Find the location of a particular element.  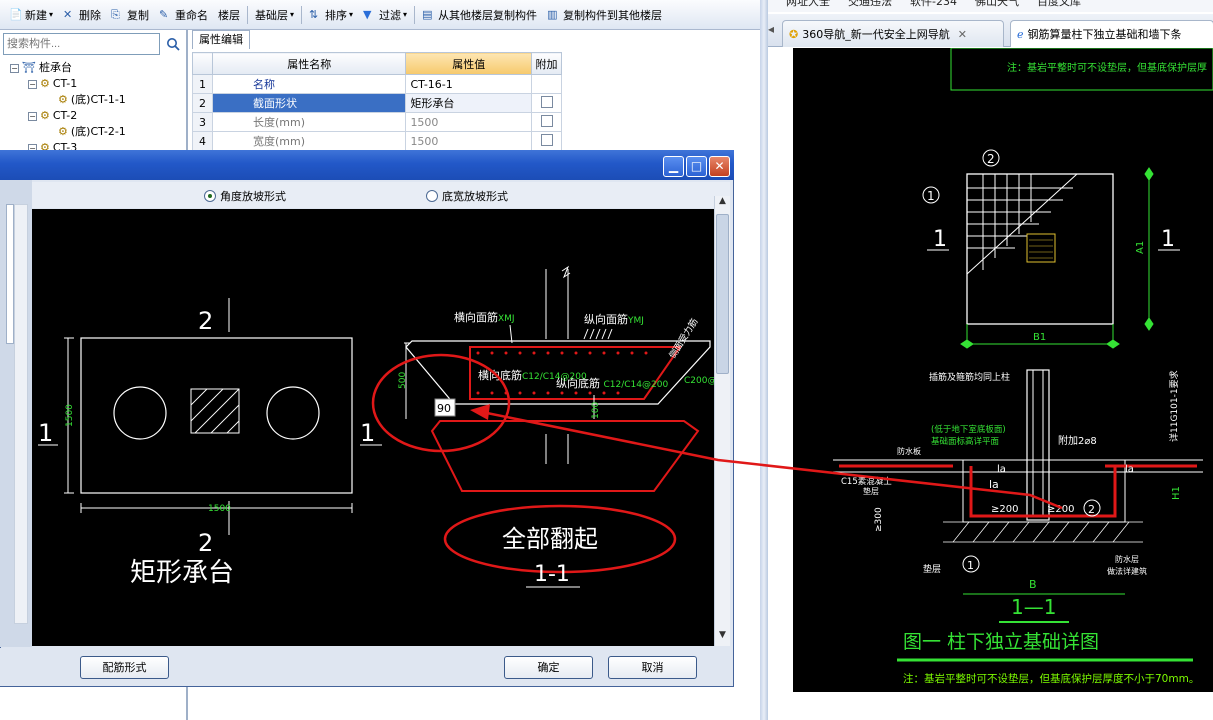

radio-width-slope: 底宽放坡形式 is located at coordinates (467, 196).